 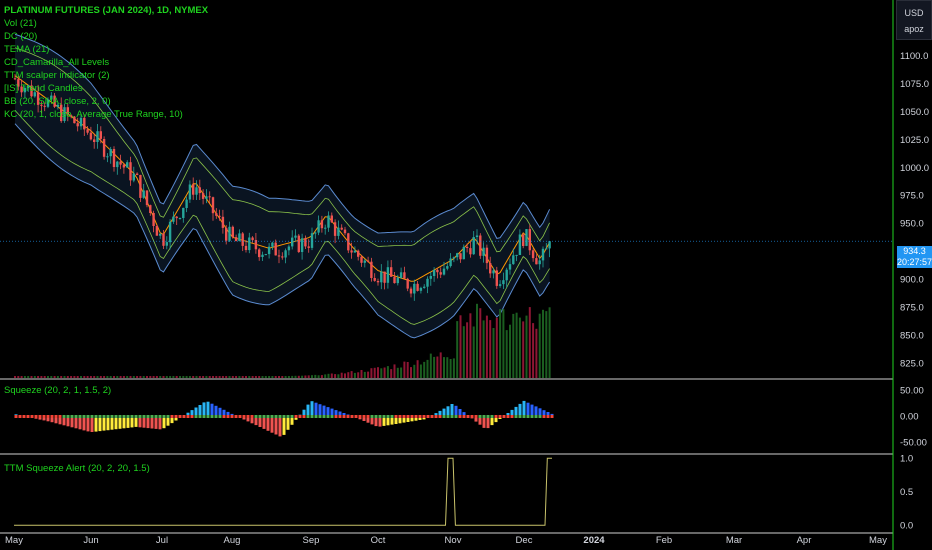 I want to click on indicator-dc: DC (20), so click(x=106, y=36).